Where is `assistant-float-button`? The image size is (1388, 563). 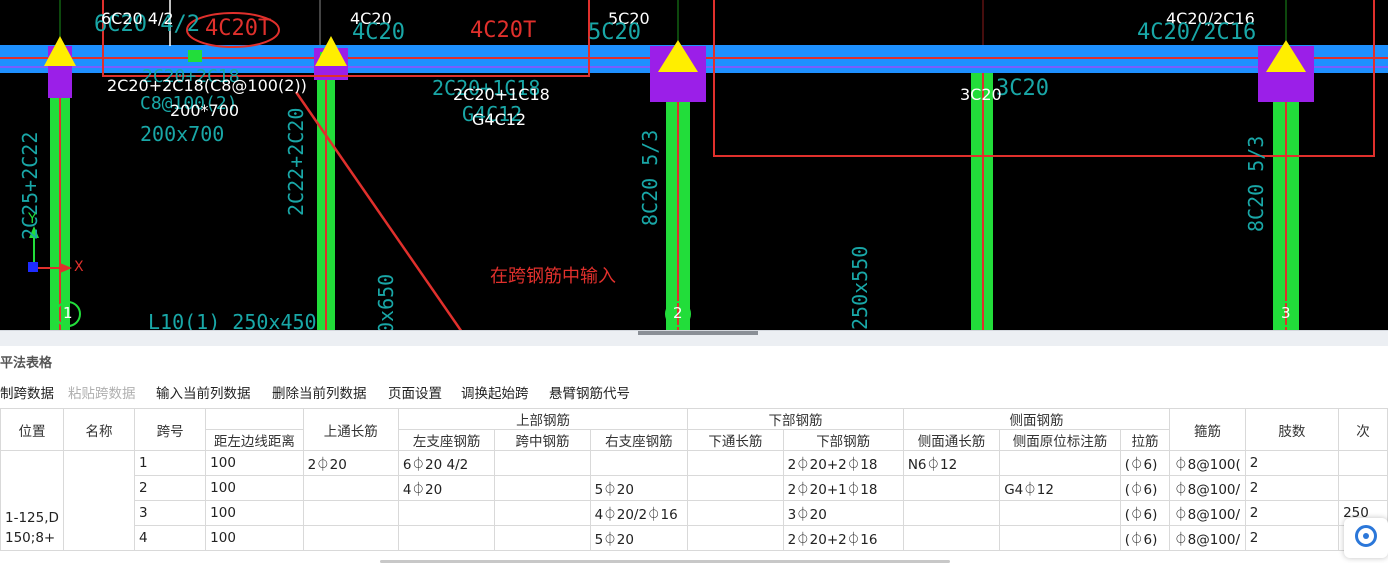 assistant-float-button is located at coordinates (1366, 538).